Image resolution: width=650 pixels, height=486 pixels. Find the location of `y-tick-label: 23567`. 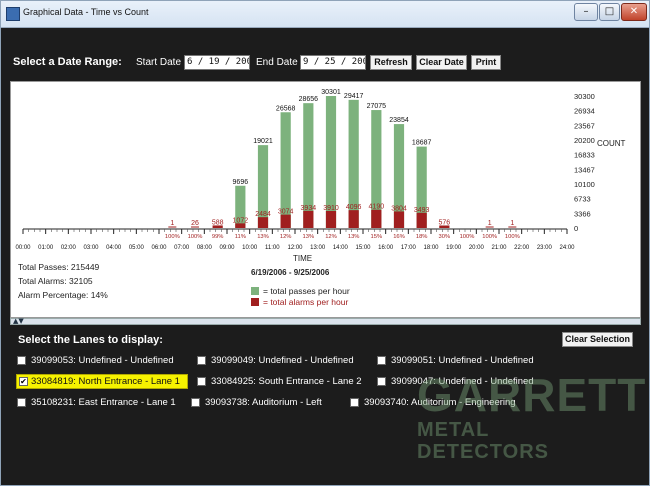

y-tick-label: 23567 is located at coordinates (584, 125).